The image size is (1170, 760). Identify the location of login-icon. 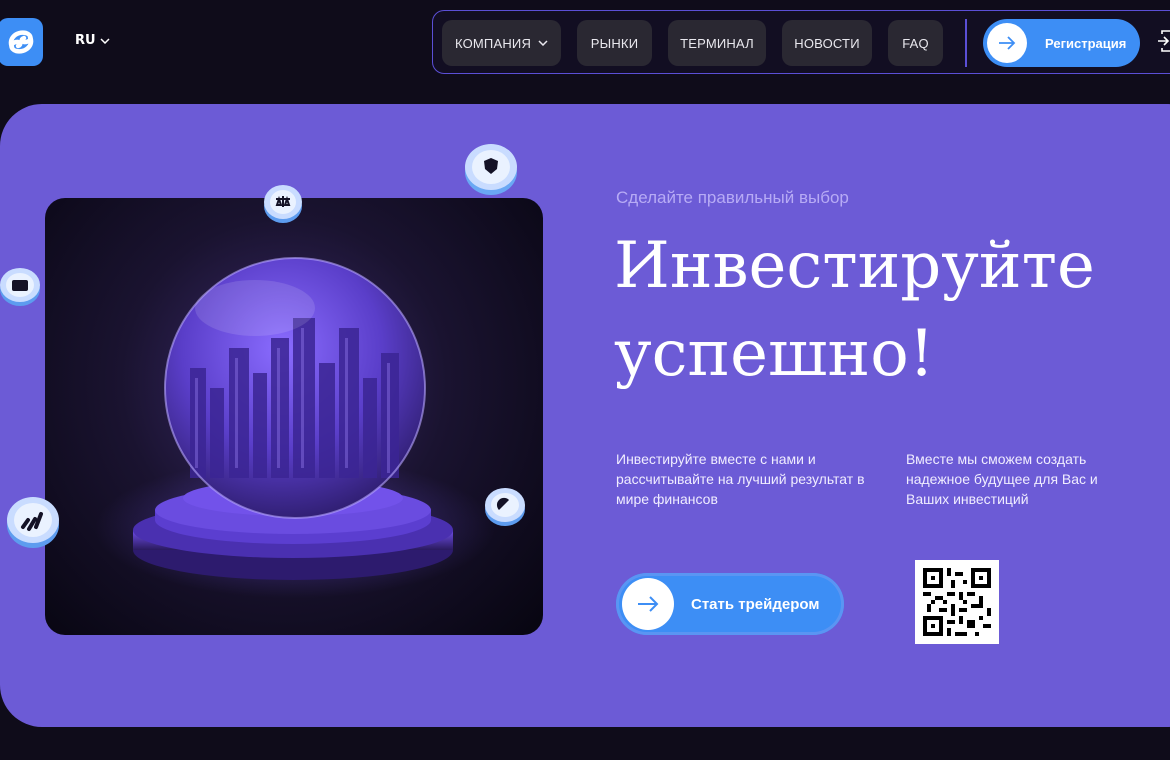
(1164, 41).